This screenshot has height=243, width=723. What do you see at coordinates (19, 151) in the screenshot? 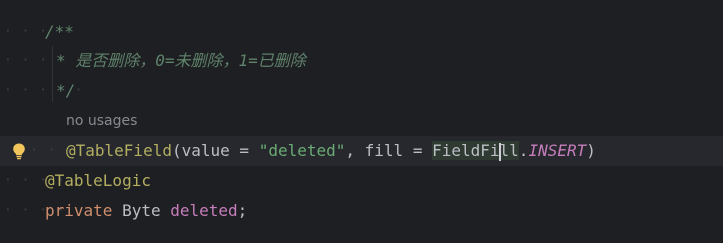
I see `lightbulb-icon` at bounding box center [19, 151].